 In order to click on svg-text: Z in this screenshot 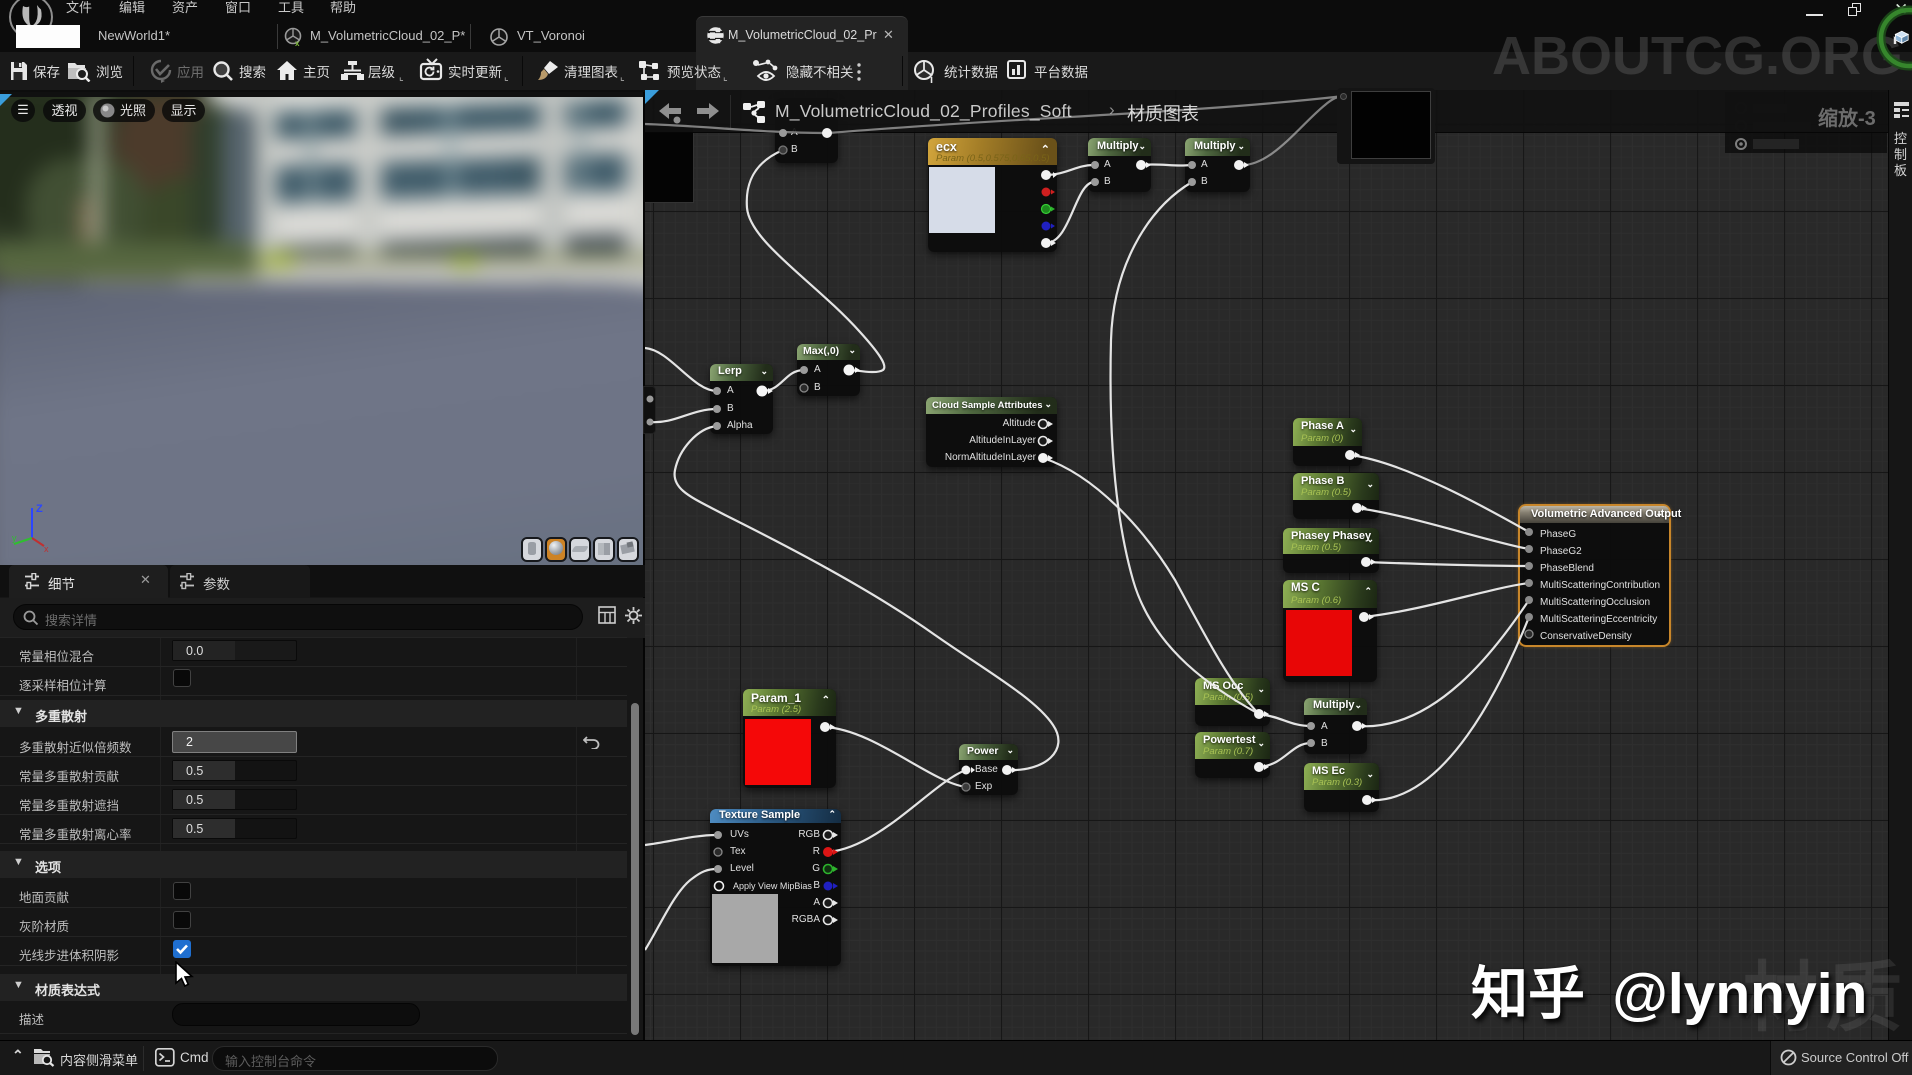, I will do `click(39, 509)`.